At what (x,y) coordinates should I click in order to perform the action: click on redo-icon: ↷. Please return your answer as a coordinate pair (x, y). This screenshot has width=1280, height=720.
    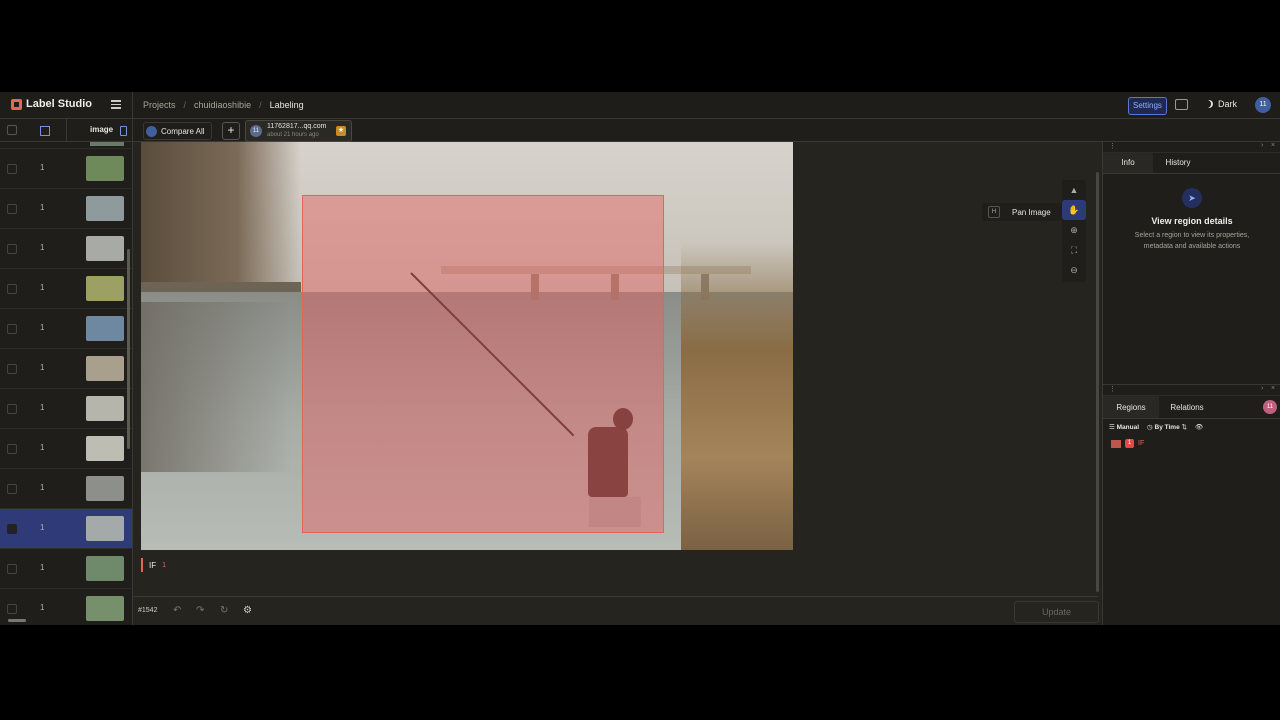
    Looking at the image, I should click on (200, 610).